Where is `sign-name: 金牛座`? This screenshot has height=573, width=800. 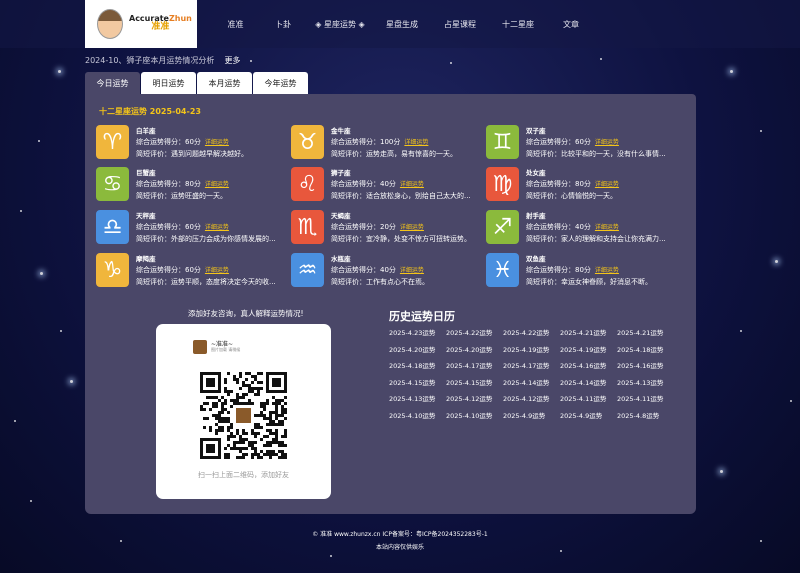 sign-name: 金牛座 is located at coordinates (341, 130).